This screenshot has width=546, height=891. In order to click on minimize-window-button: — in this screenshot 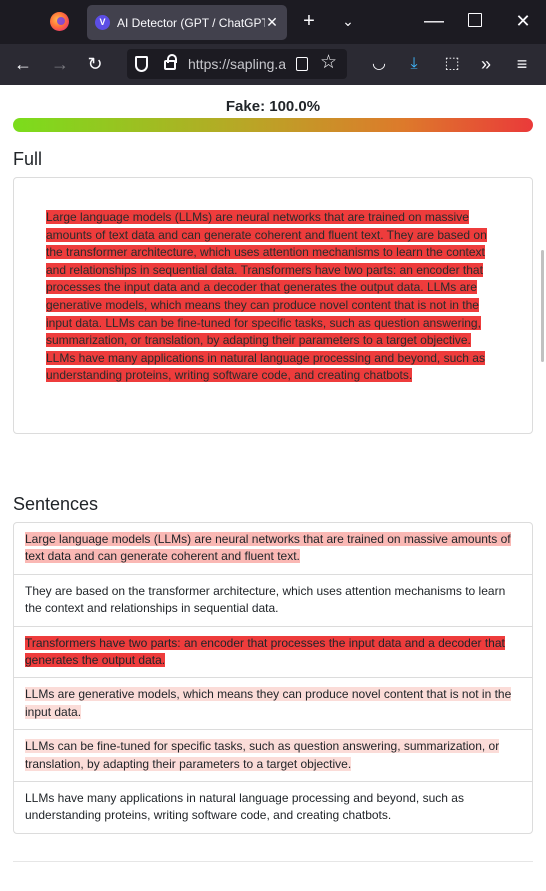, I will do `click(434, 21)`.